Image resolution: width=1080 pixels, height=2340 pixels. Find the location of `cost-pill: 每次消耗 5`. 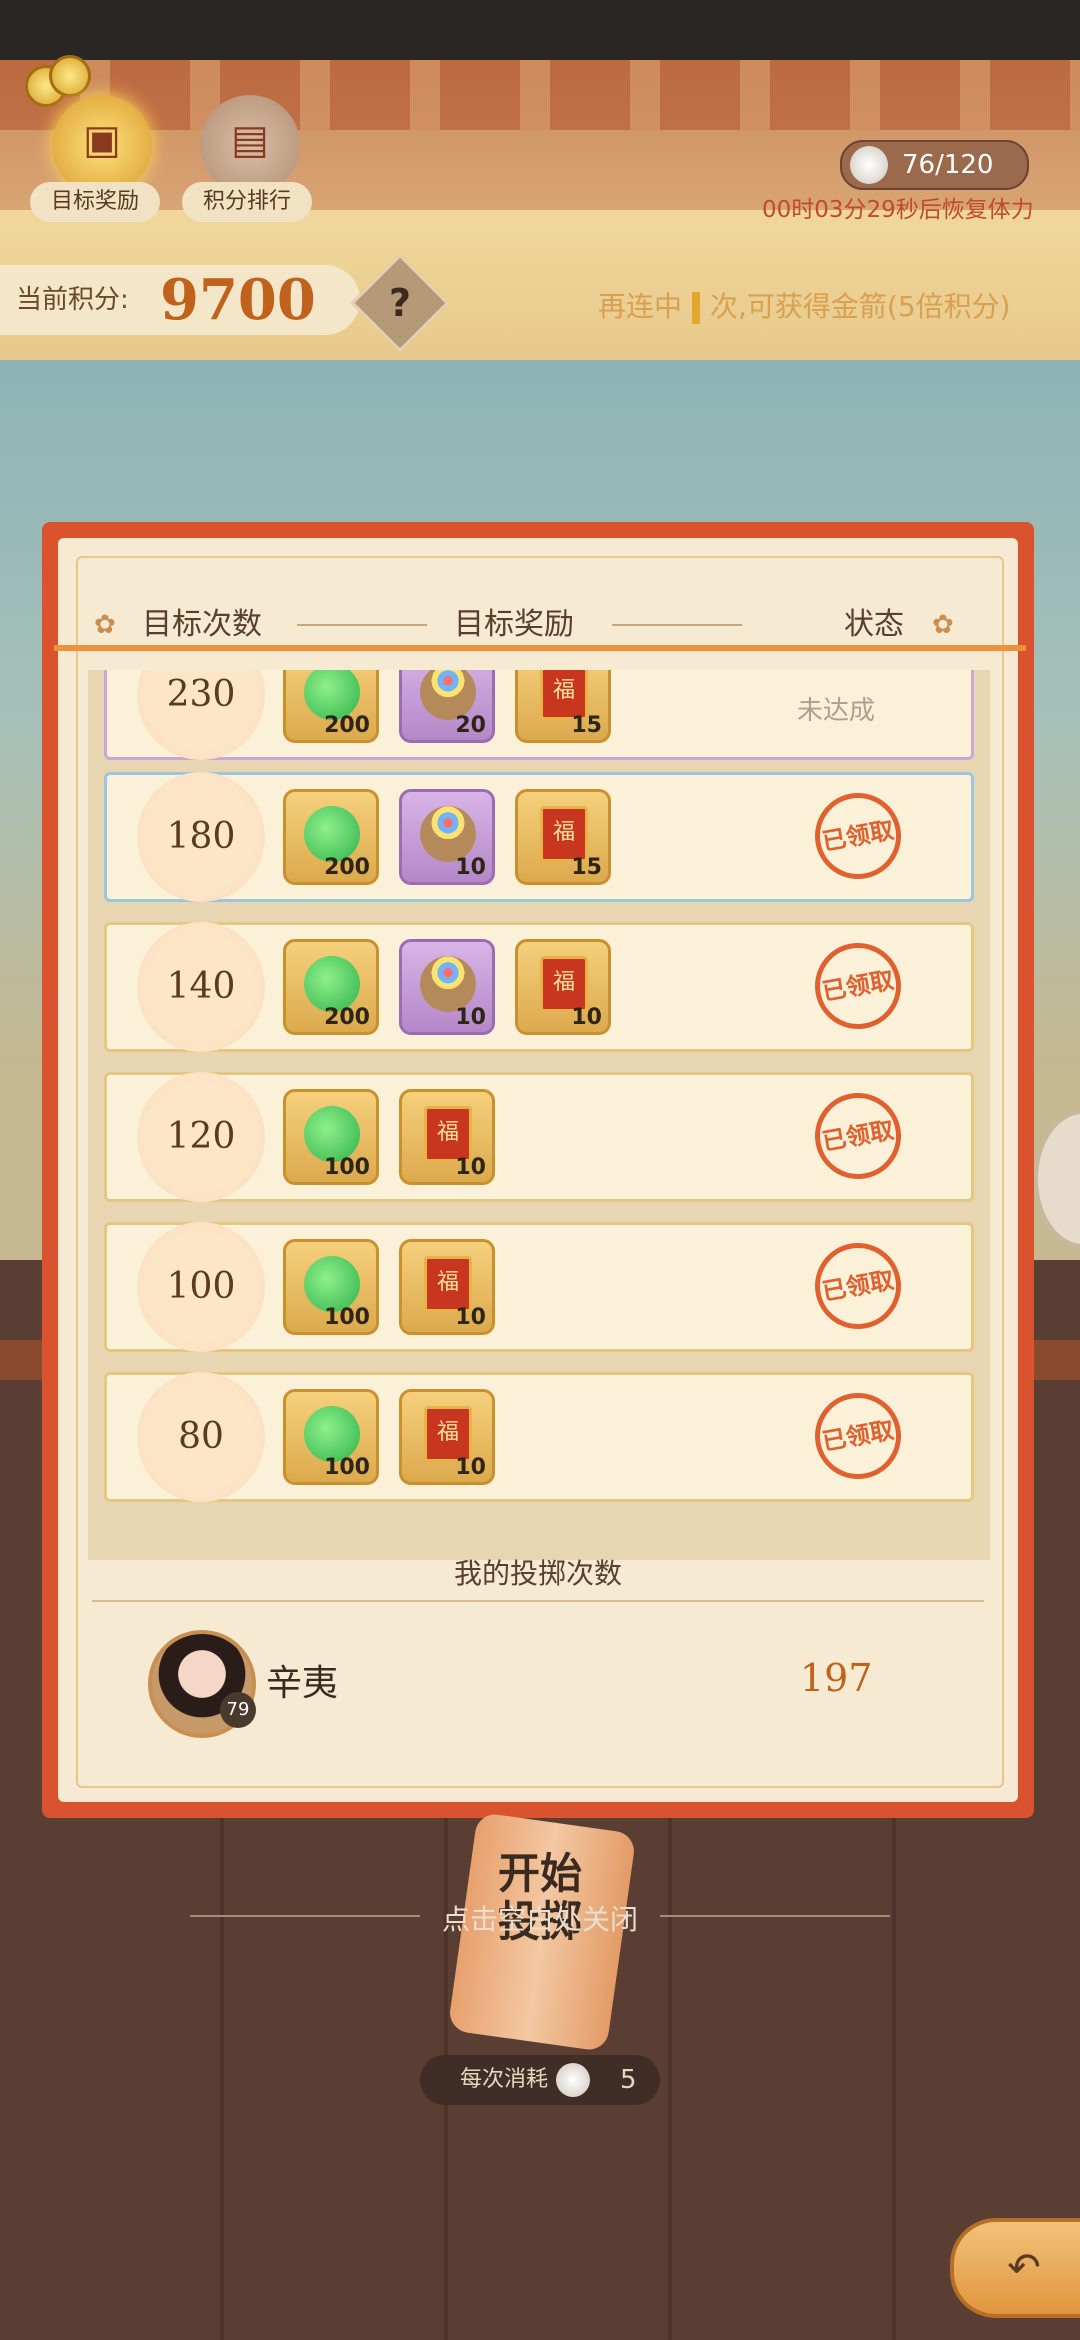

cost-pill: 每次消耗 5 is located at coordinates (540, 2080).